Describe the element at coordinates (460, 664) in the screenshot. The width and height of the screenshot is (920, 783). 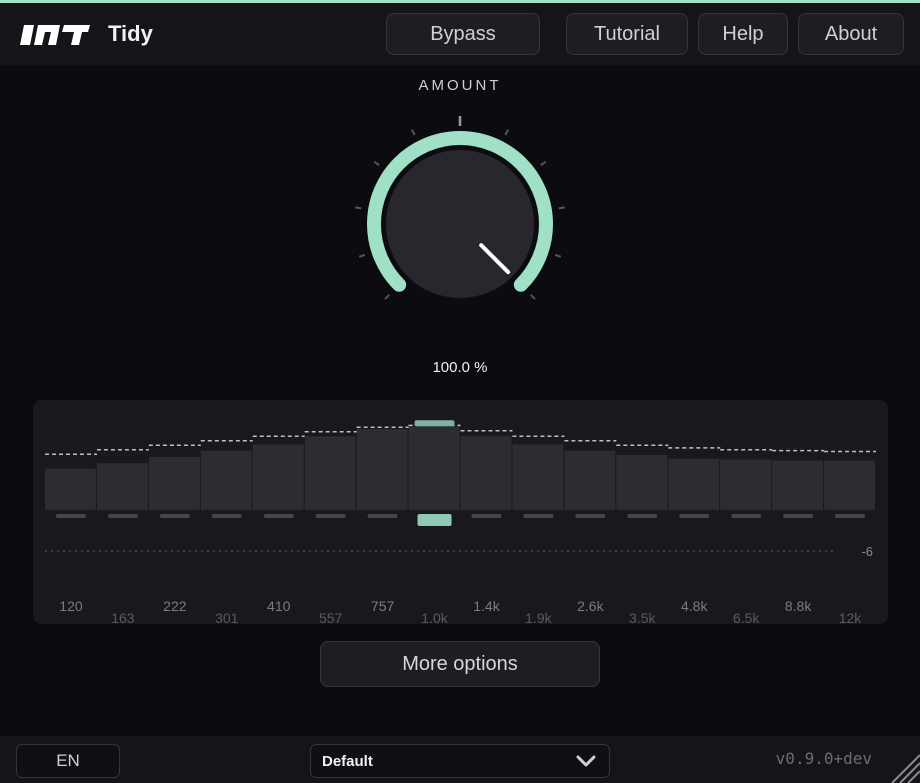
I see `more-options-button: More options` at that location.